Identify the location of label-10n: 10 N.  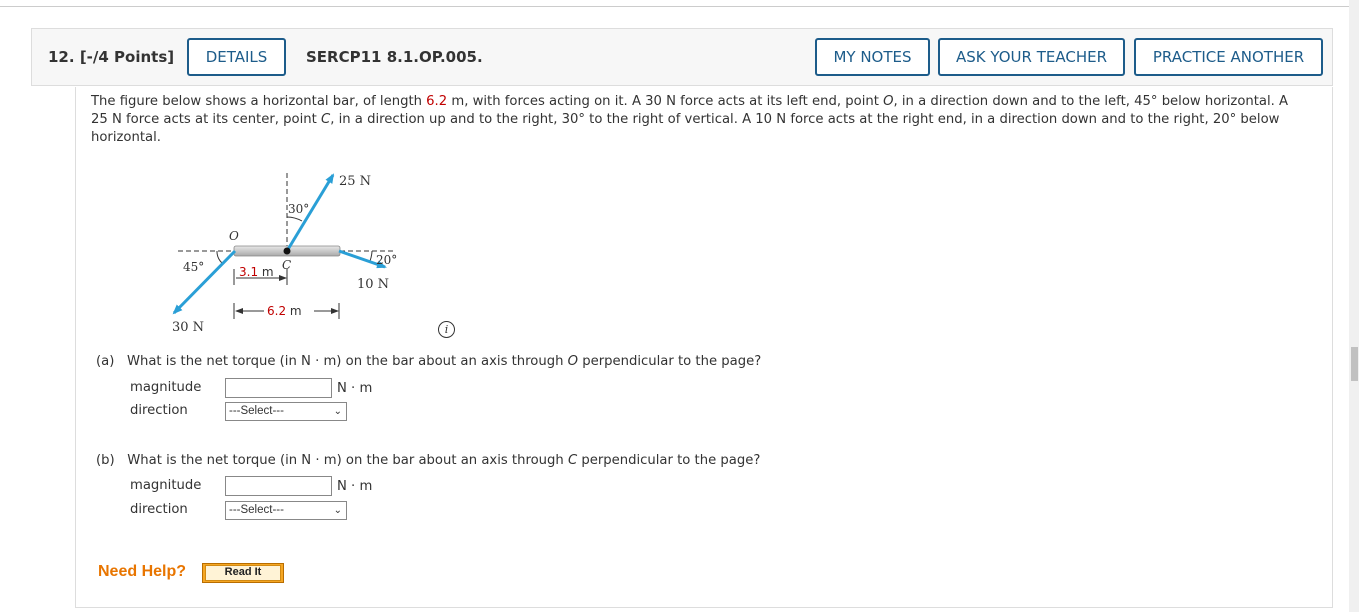
(373, 284).